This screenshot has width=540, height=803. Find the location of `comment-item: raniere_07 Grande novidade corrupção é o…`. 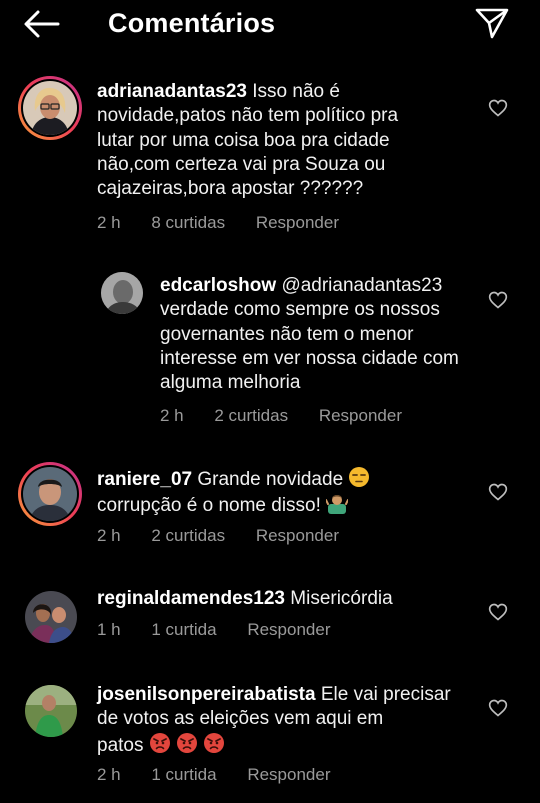

comment-item: raniere_07 Grande novidade corrupção é o… is located at coordinates (270, 508).